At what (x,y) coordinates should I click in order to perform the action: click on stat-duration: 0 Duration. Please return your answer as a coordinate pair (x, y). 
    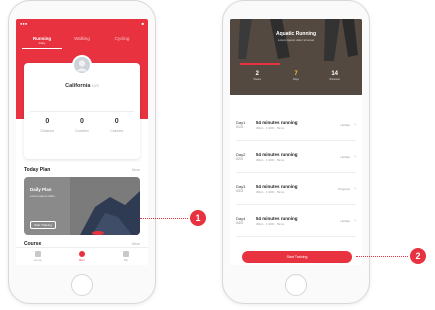
    Looking at the image, I should click on (82, 131).